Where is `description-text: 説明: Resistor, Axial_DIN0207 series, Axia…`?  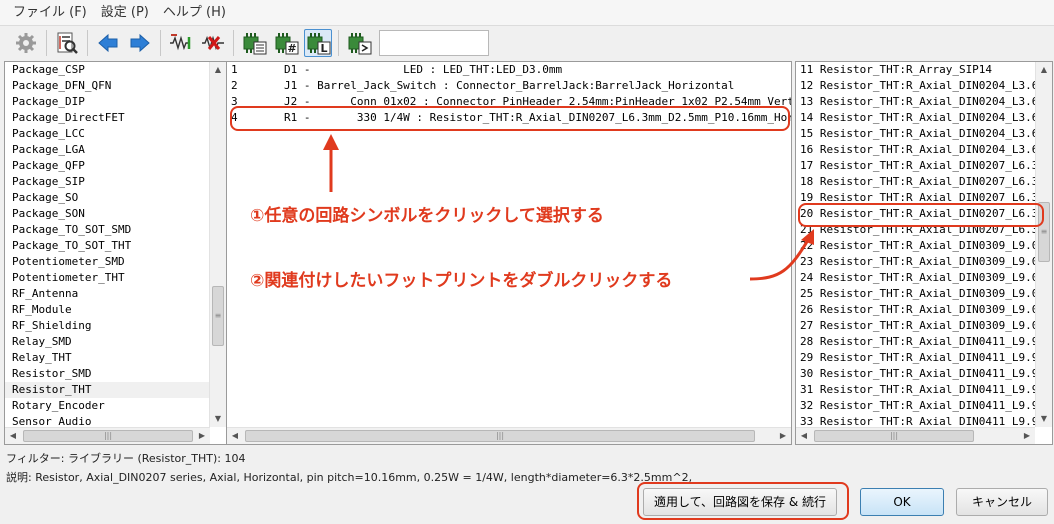
description-text: 説明: Resistor, Axial_DIN0207 series, Axia… is located at coordinates (349, 477).